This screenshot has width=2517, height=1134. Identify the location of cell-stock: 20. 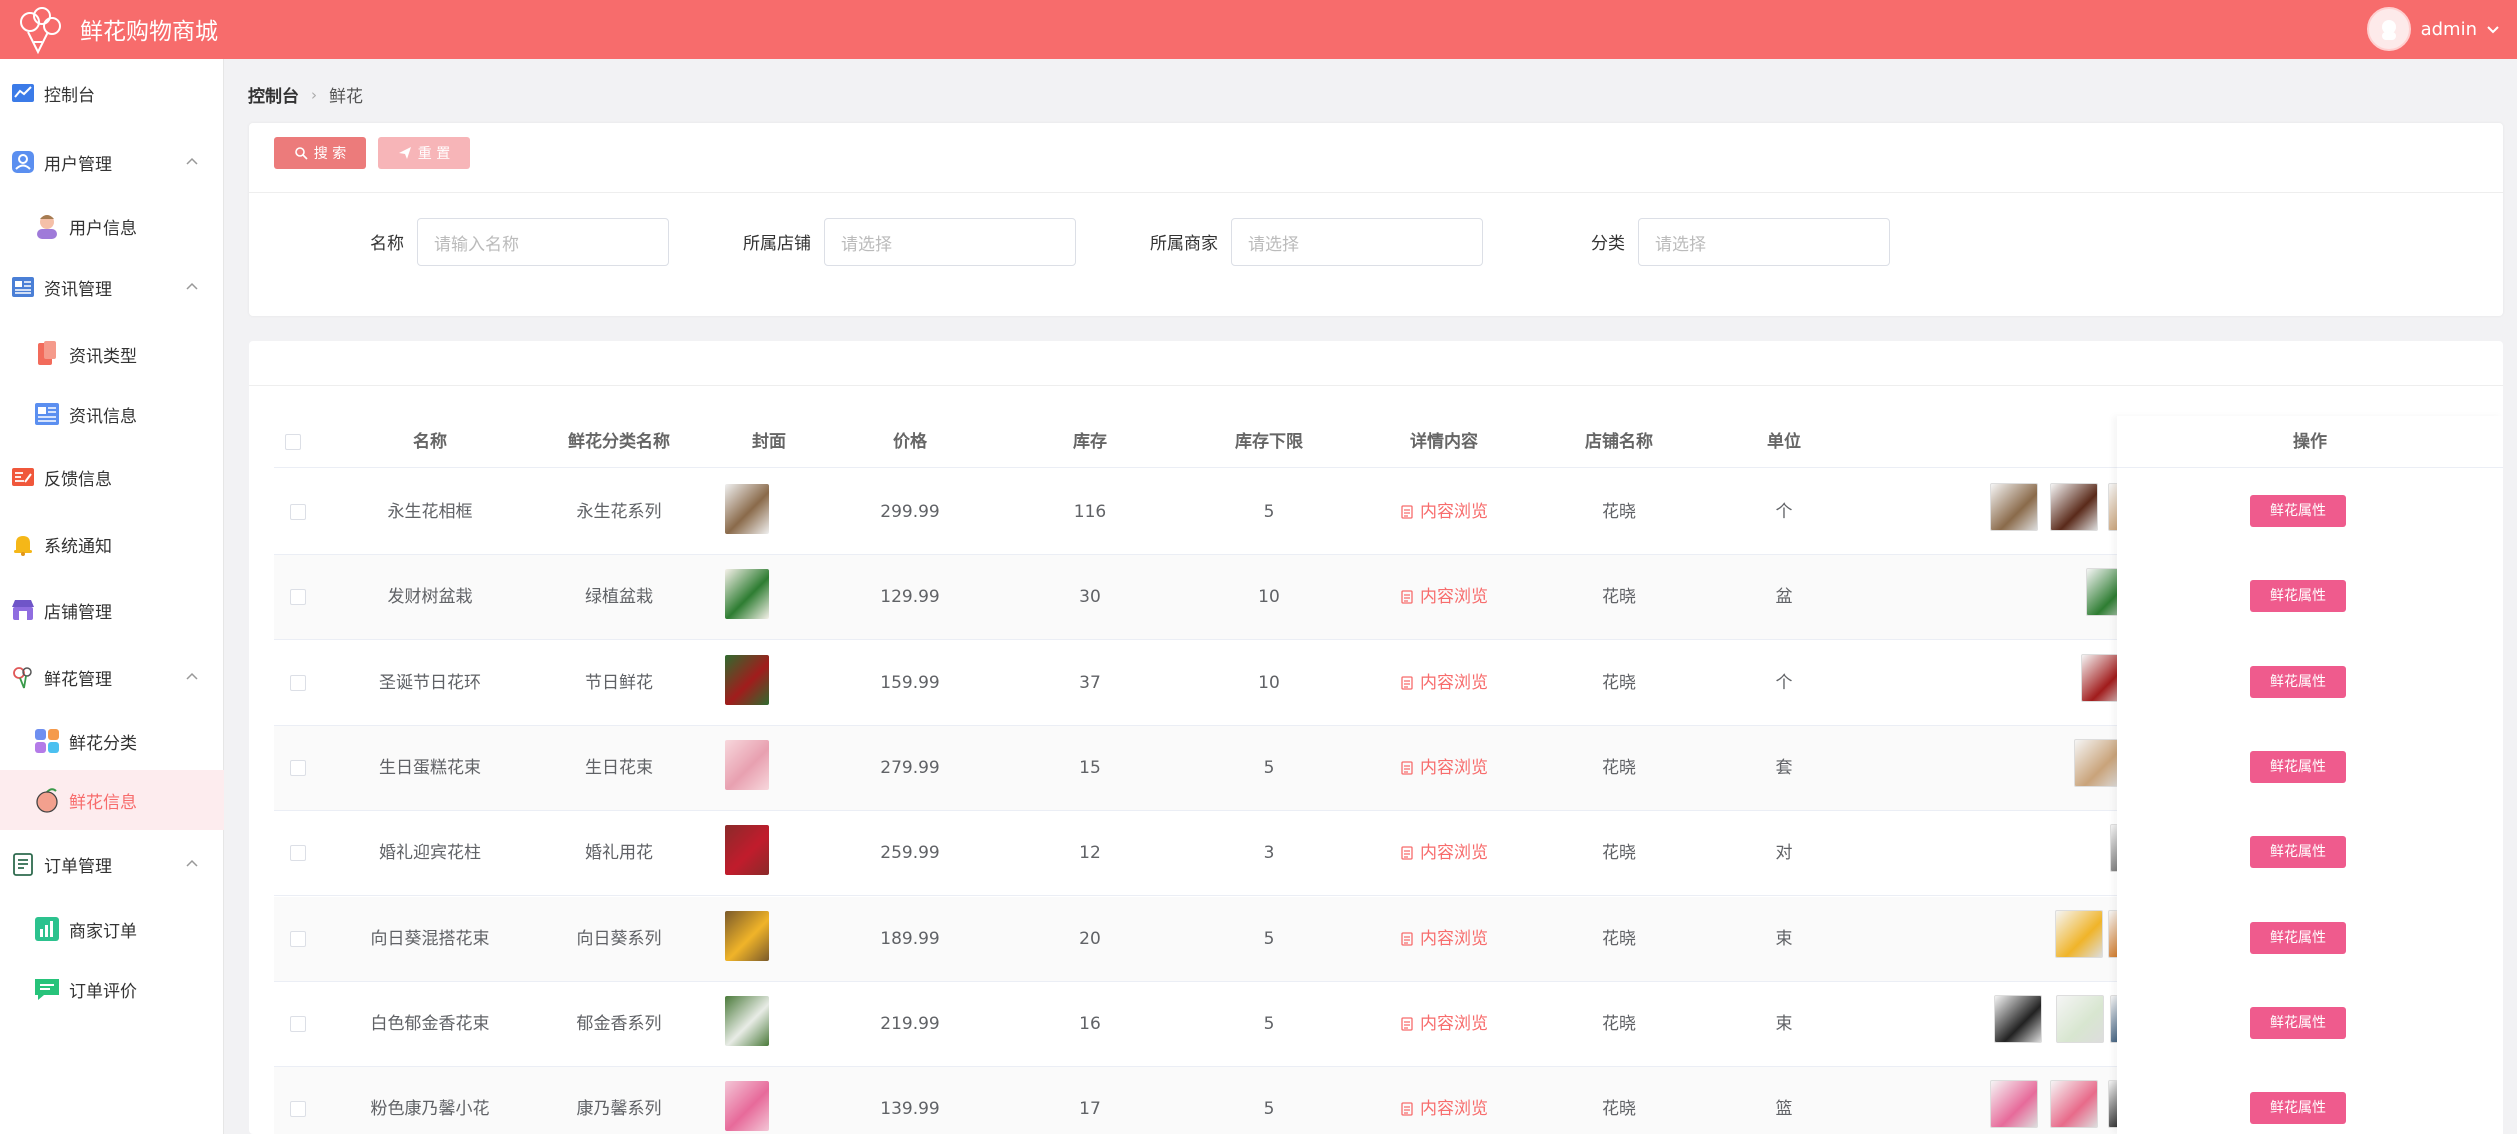
(1090, 938).